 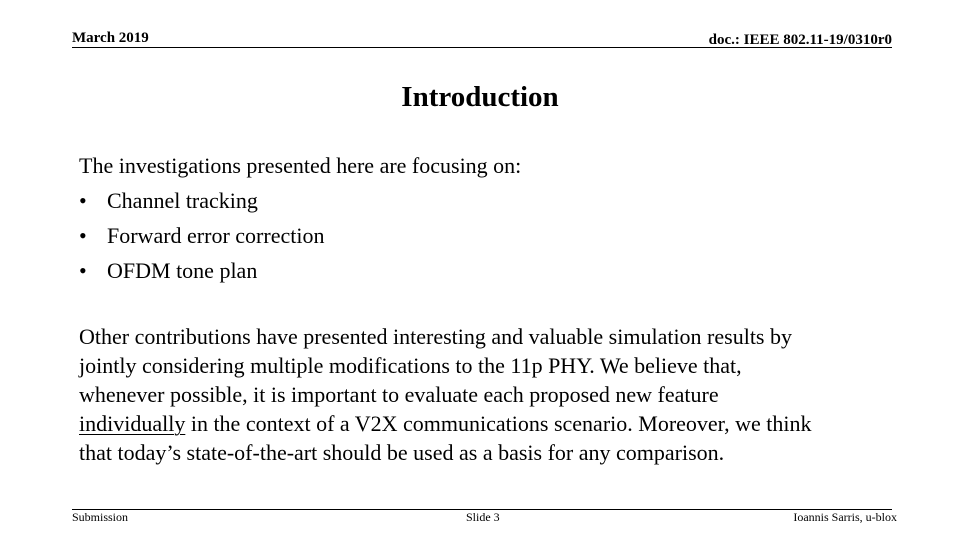 I want to click on bullet-item: • OFDM tone plan, so click(x=489, y=270).